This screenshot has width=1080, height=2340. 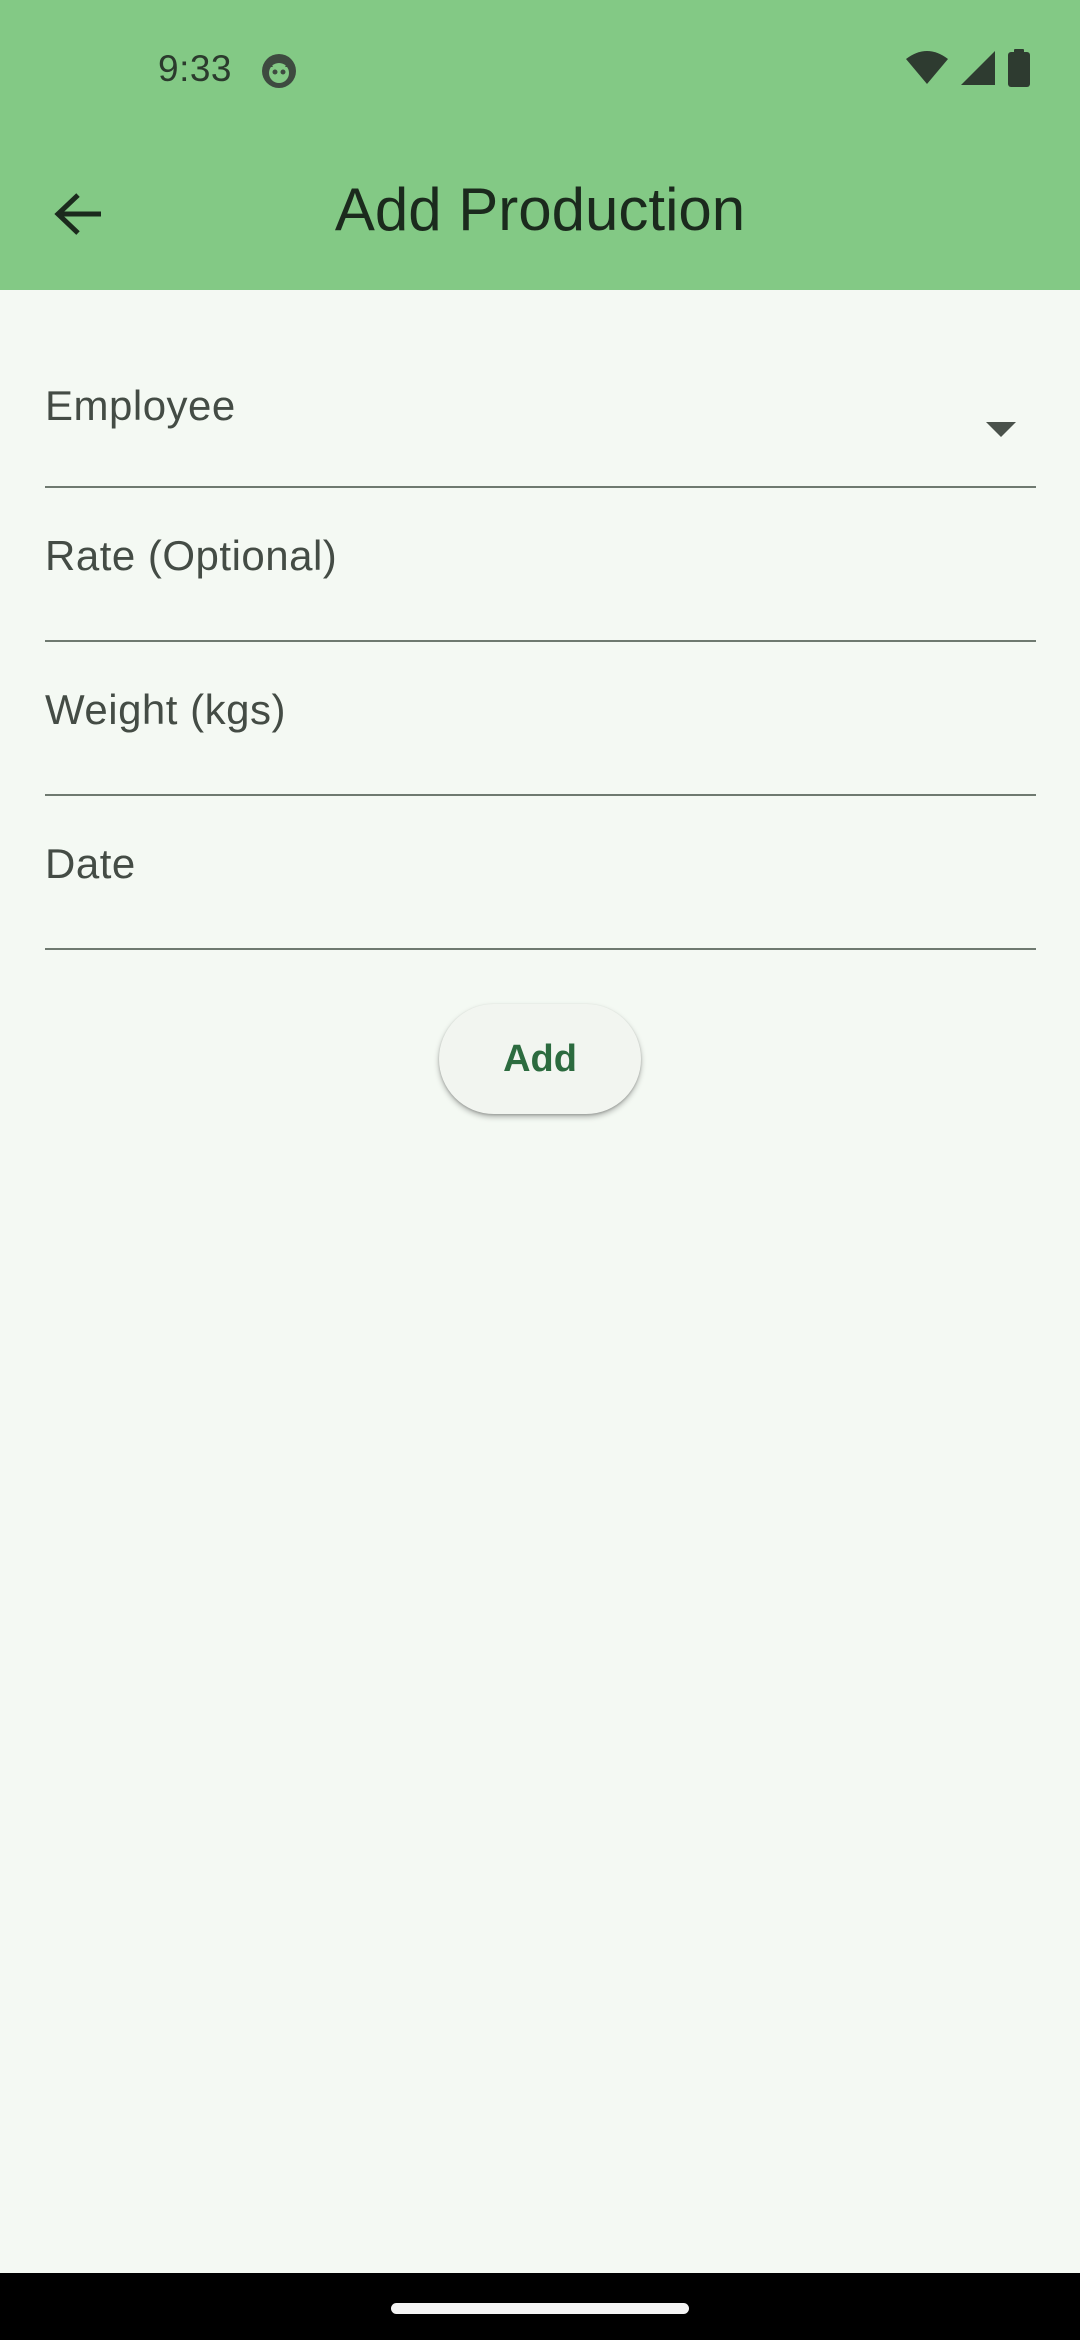 I want to click on toolbar: Add Production, so click(x=540, y=210).